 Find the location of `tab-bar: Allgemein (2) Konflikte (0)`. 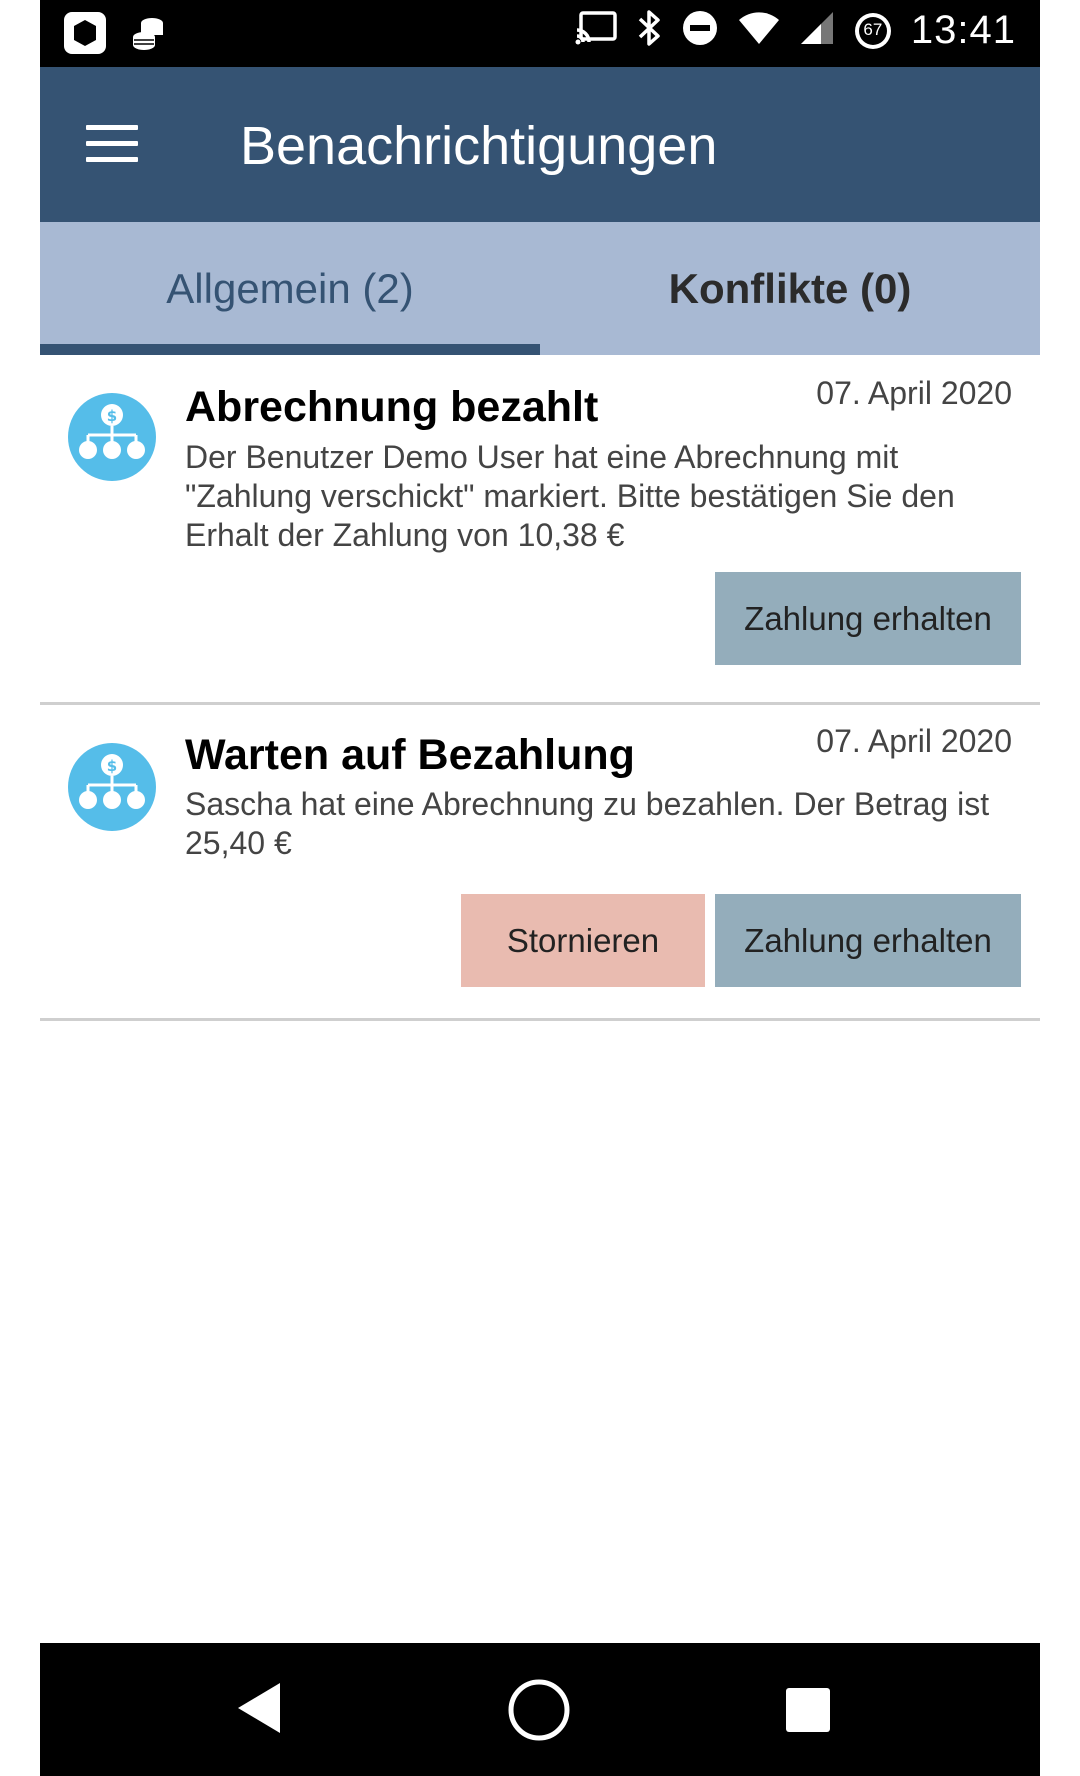

tab-bar: Allgemein (2) Konflikte (0) is located at coordinates (540, 288).